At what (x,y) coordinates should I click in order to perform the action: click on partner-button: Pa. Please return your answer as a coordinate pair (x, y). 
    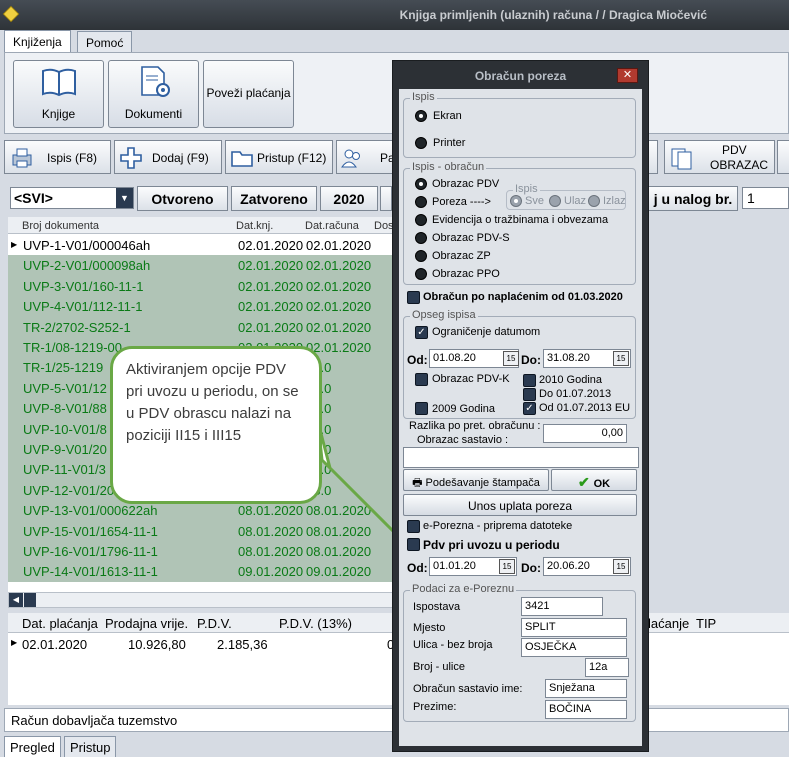
    Looking at the image, I should click on (365, 157).